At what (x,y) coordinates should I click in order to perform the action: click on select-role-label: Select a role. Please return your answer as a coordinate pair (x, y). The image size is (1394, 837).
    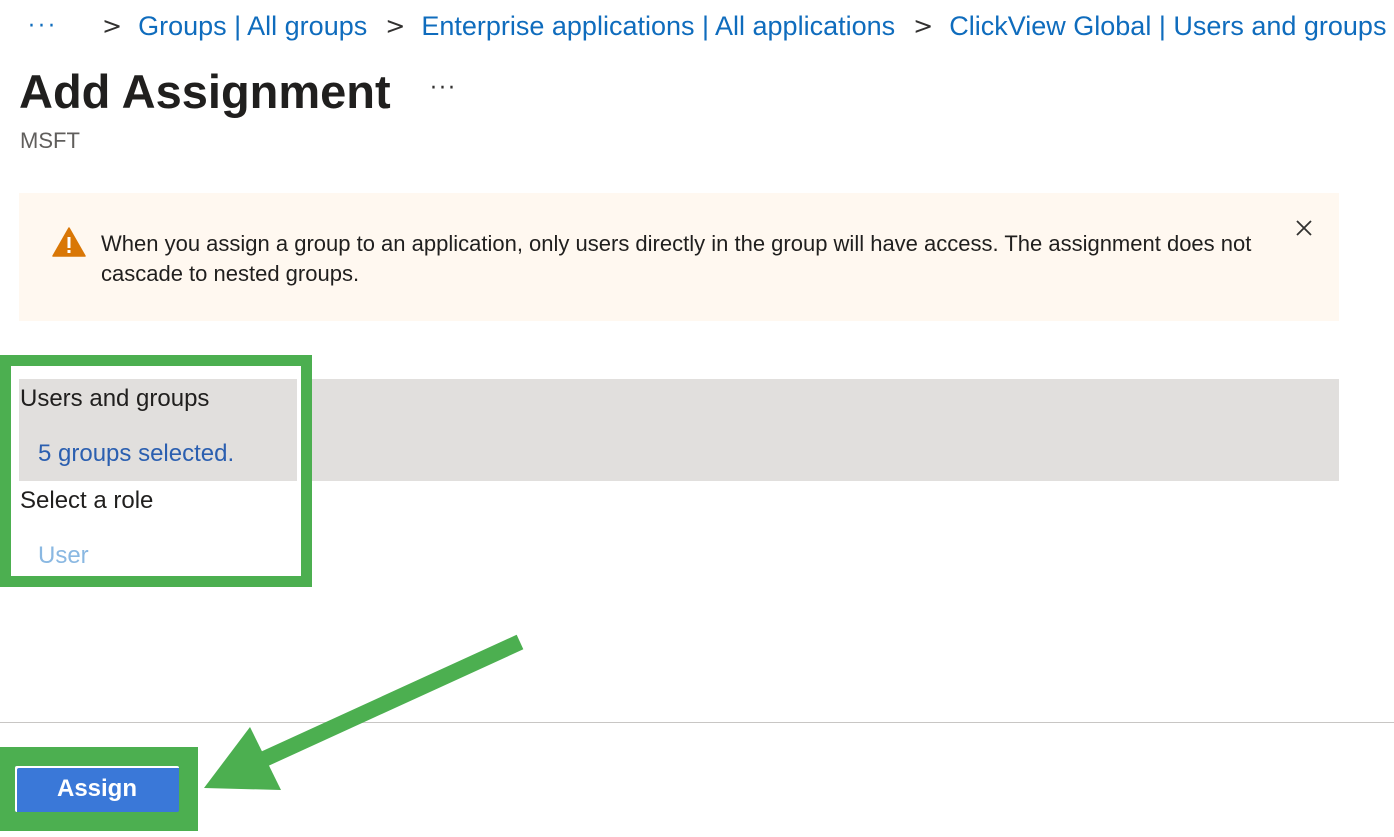
    Looking at the image, I should click on (87, 500).